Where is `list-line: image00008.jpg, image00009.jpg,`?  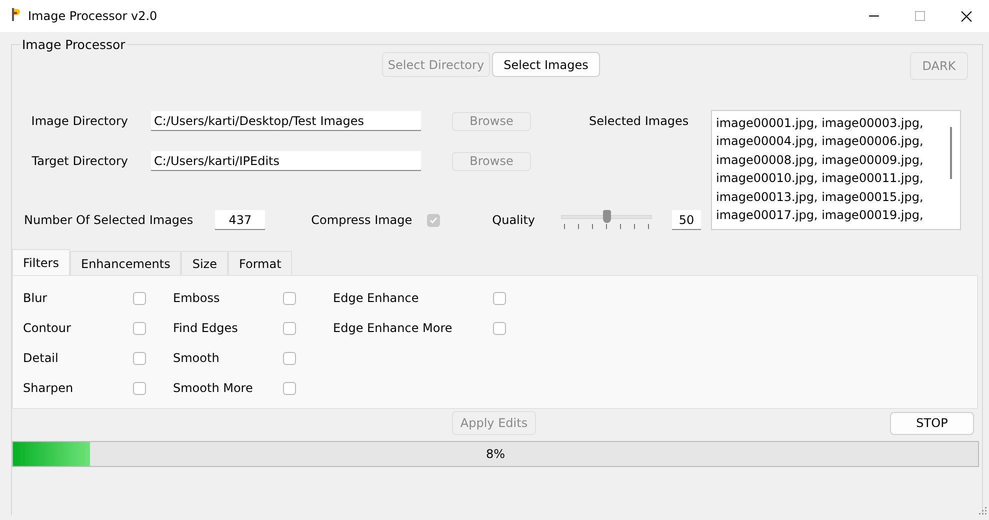
list-line: image00008.jpg, image00009.jpg, is located at coordinates (820, 160).